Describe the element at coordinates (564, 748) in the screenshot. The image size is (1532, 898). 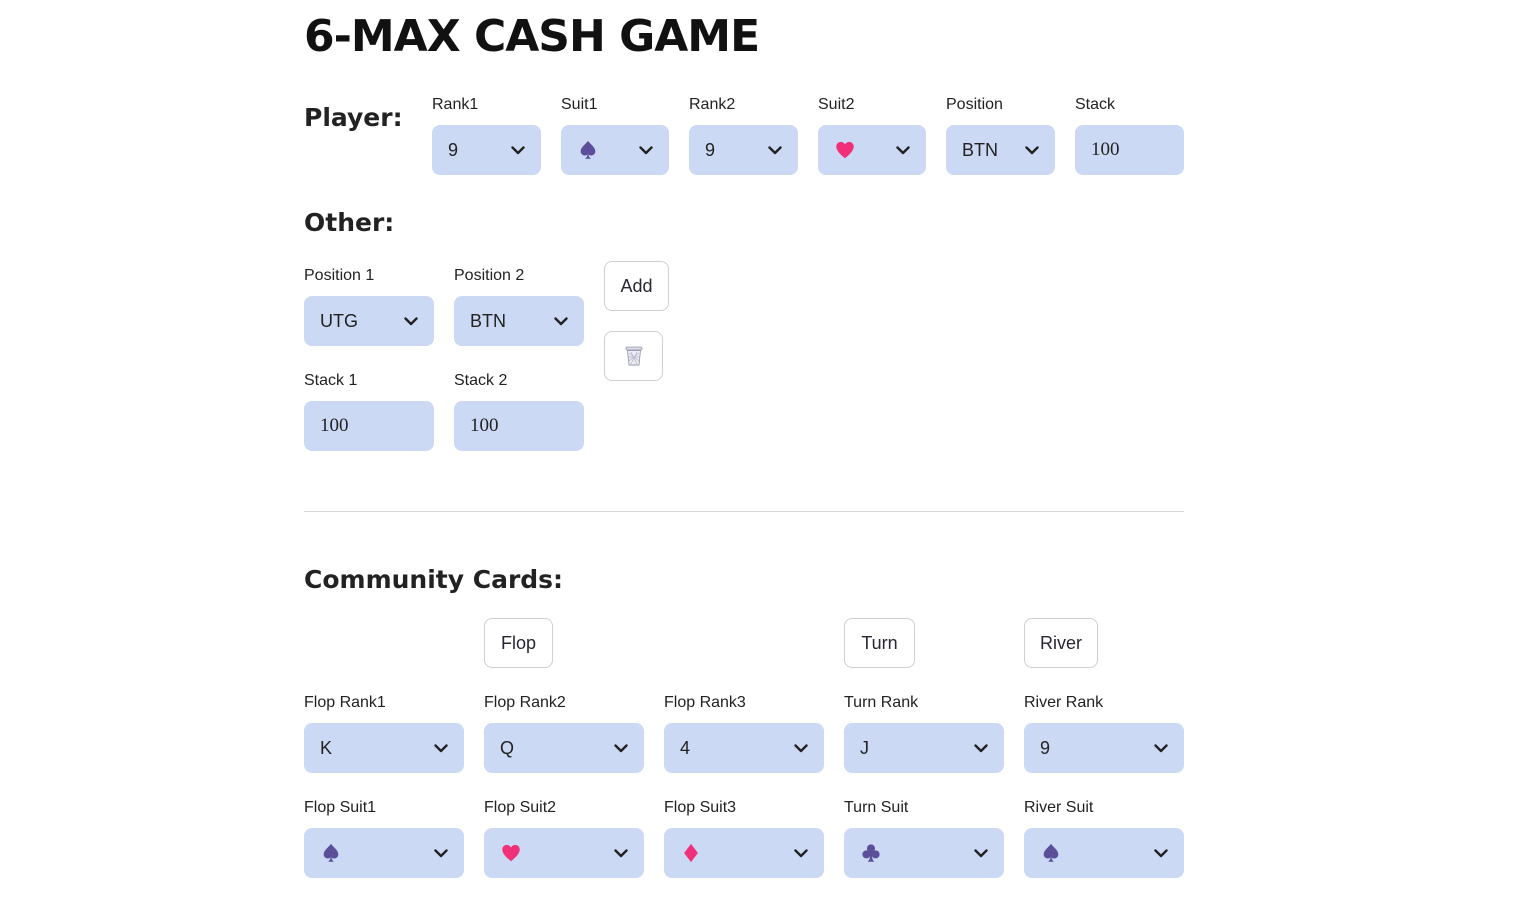
I see `flop-rank2-select: Q` at that location.